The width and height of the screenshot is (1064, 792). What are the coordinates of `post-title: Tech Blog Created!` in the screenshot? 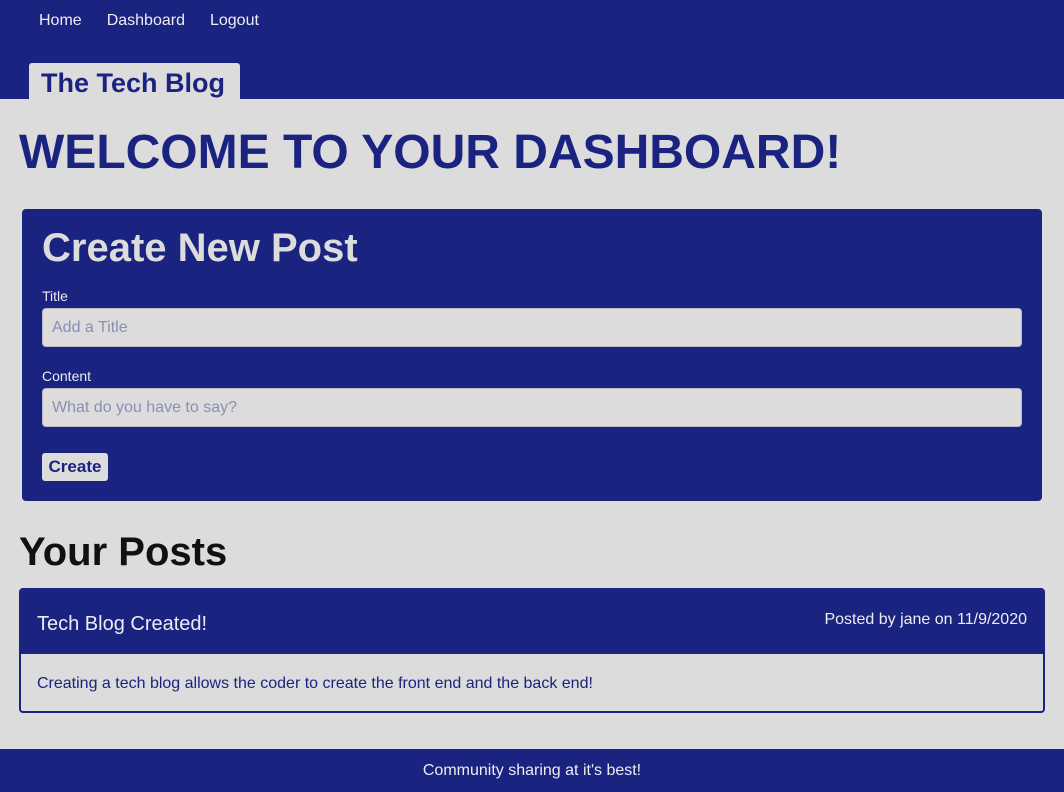 It's located at (122, 624).